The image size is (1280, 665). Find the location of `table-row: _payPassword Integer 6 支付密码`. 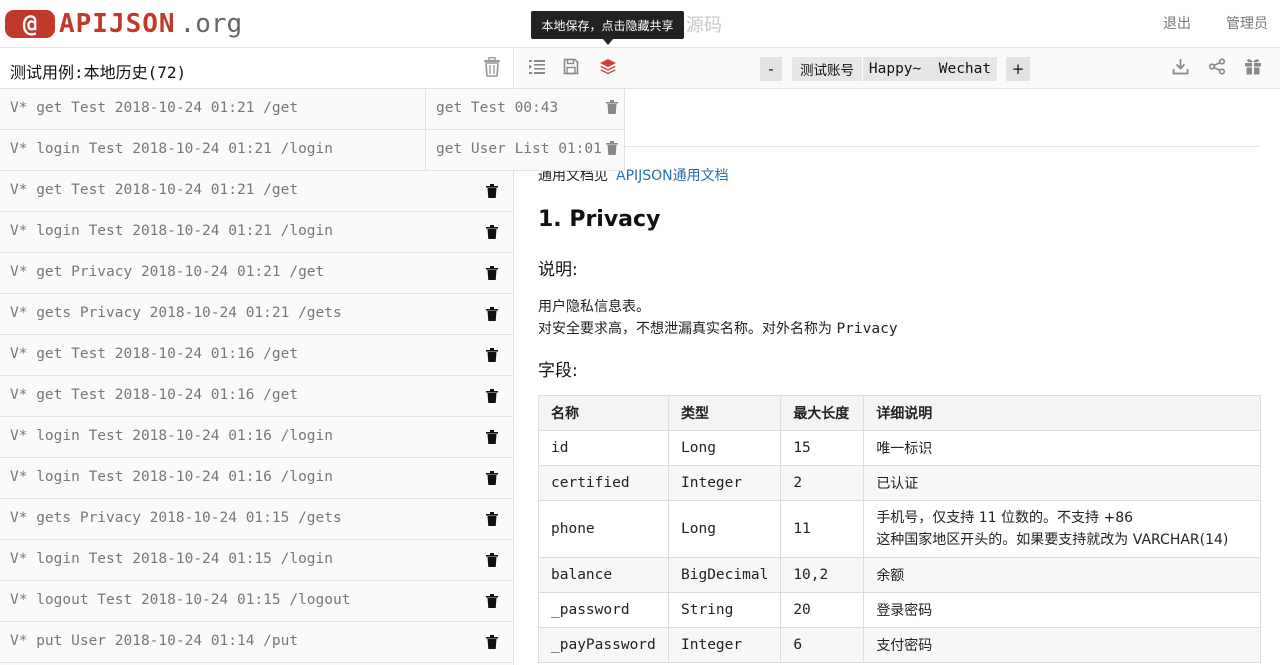

table-row: _payPassword Integer 6 支付密码 is located at coordinates (899, 645).